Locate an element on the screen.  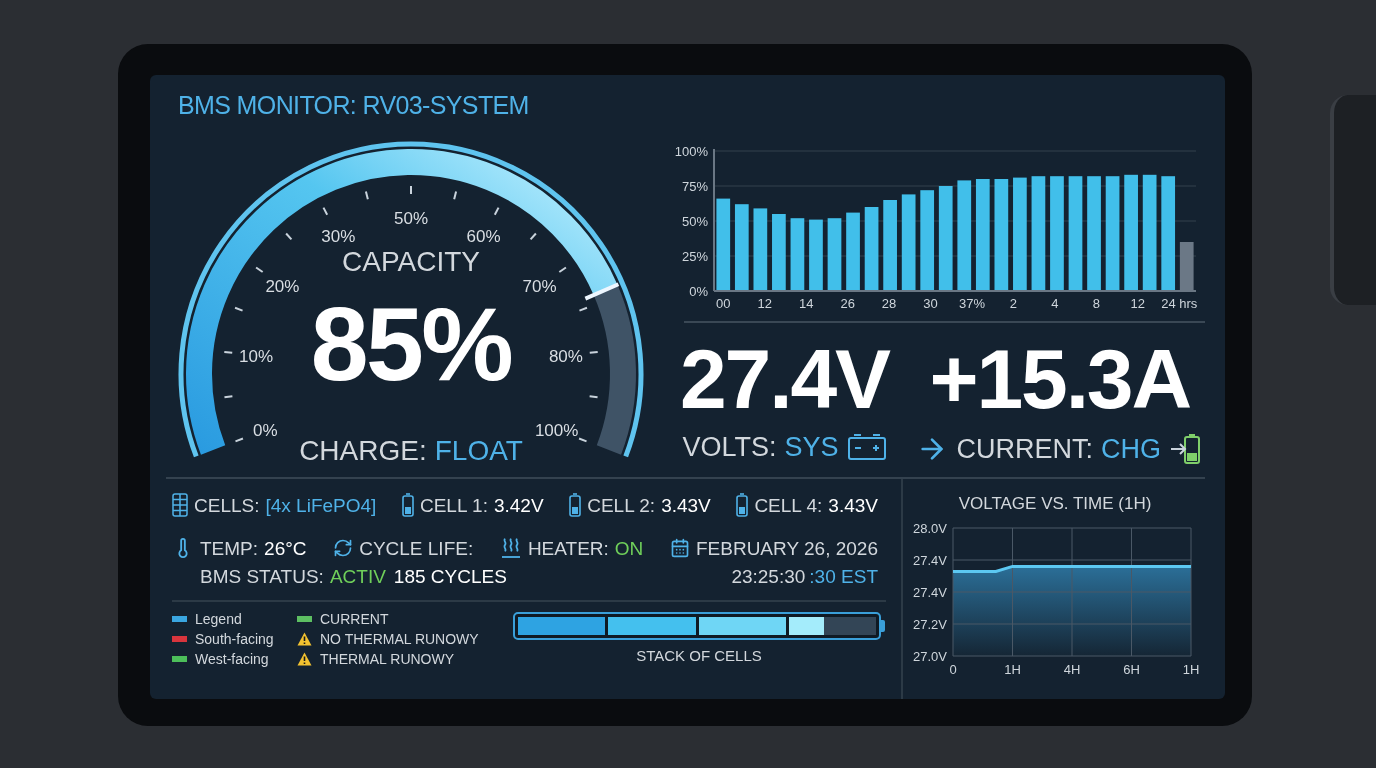
voltage-value: 27.4V is located at coordinates (785, 379).